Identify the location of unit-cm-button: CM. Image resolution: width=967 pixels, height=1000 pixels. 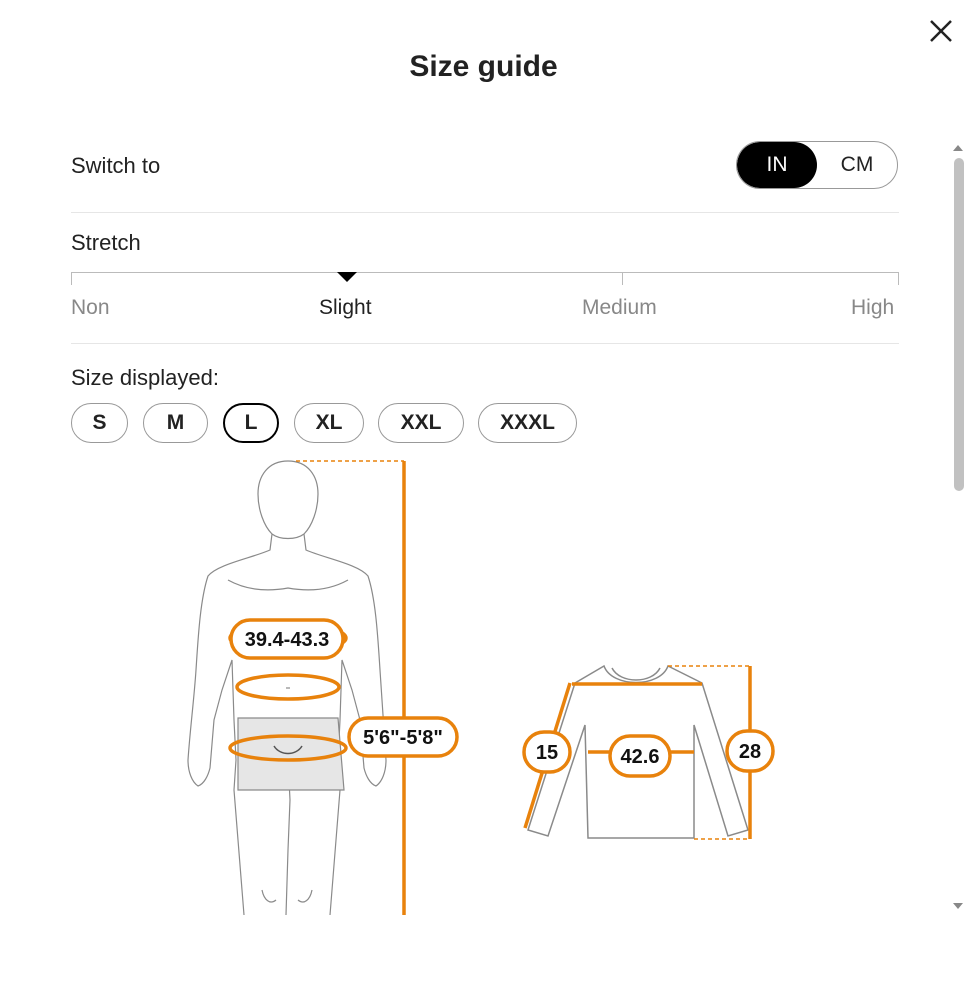
(857, 165).